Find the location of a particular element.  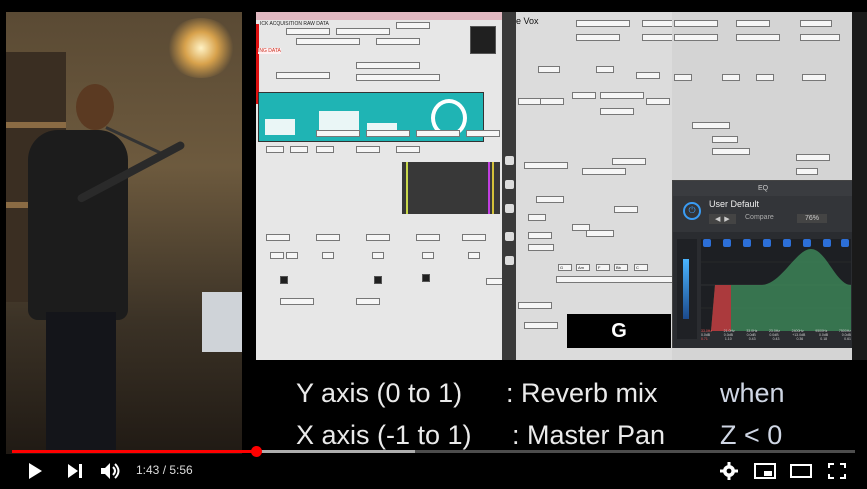

preset-arrows: ◀ ▶ is located at coordinates (722, 219).